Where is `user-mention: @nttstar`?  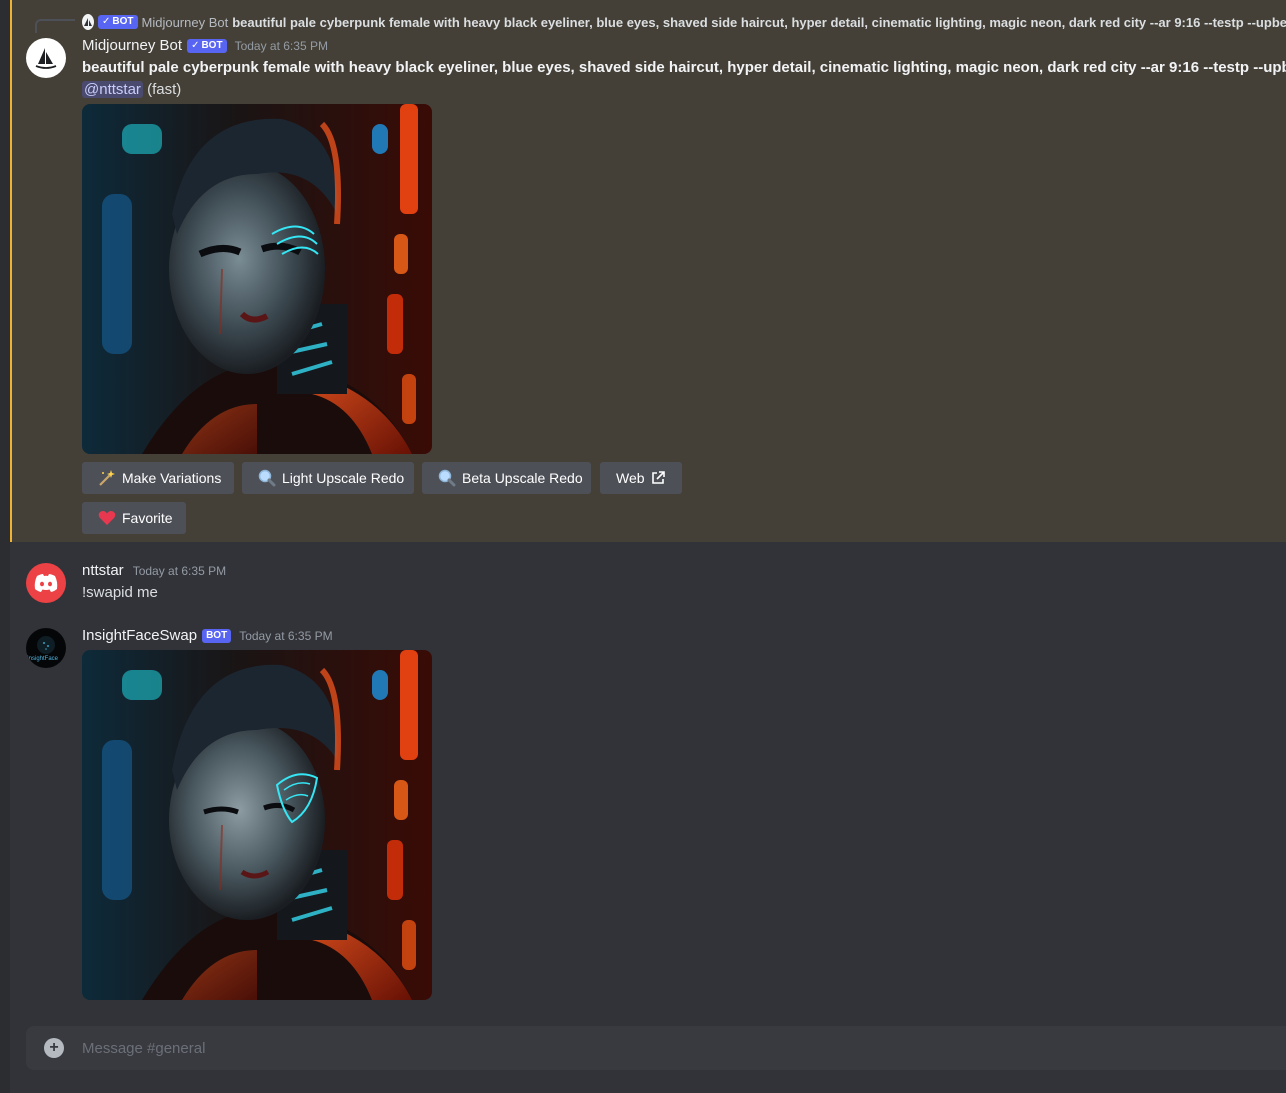
user-mention: @nttstar is located at coordinates (112, 89).